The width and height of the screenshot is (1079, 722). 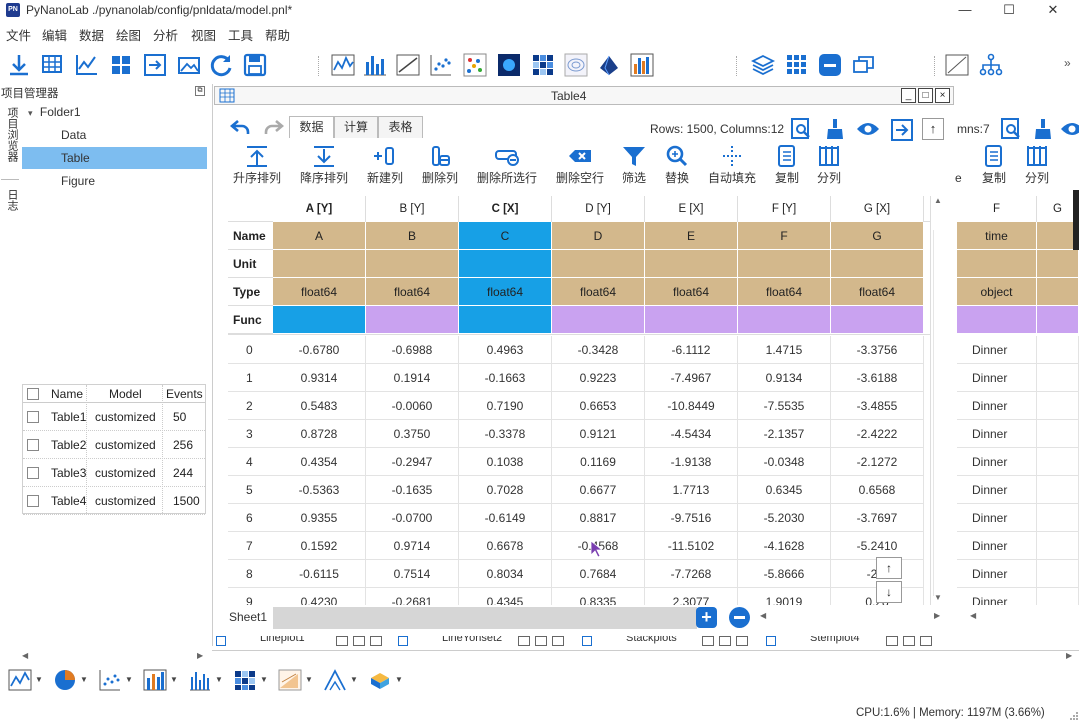 What do you see at coordinates (87, 65) in the screenshot?
I see `chart-view-icon` at bounding box center [87, 65].